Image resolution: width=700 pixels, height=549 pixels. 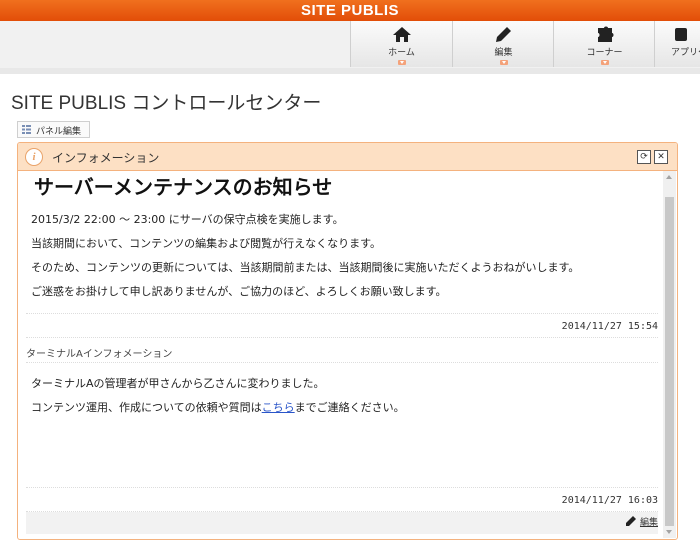 I want to click on terminal-line-text: までご連絡ください。, so click(x=349, y=407).